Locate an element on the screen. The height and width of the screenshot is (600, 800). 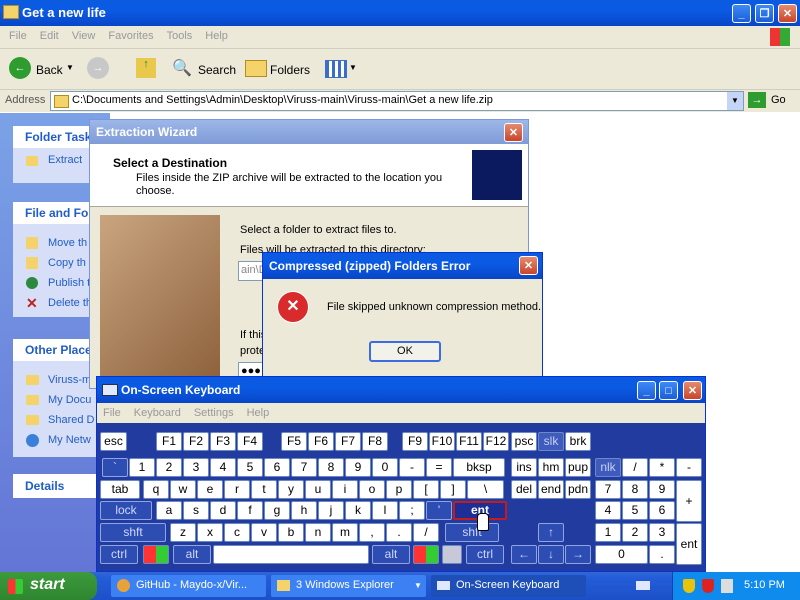
key-F2: F2 is located at coordinates (196, 441).